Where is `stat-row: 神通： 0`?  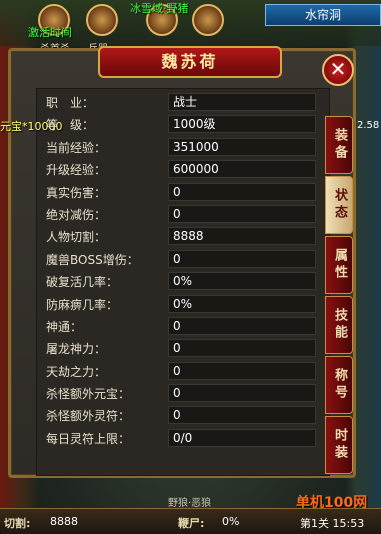
stat-row: 神通： 0 is located at coordinates (182, 327).